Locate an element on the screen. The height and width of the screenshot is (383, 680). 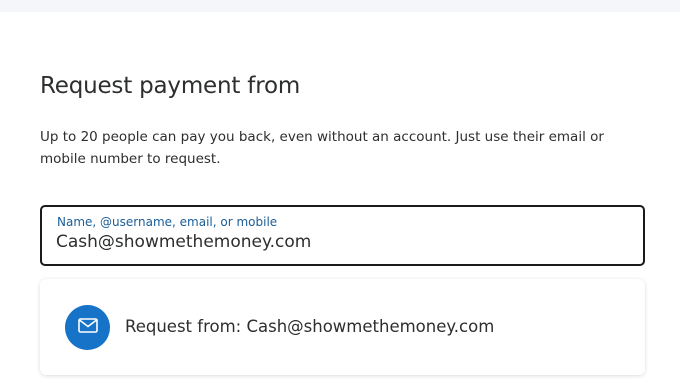
recipient-field: Name, @username, email, or mobile is located at coordinates (342, 235).